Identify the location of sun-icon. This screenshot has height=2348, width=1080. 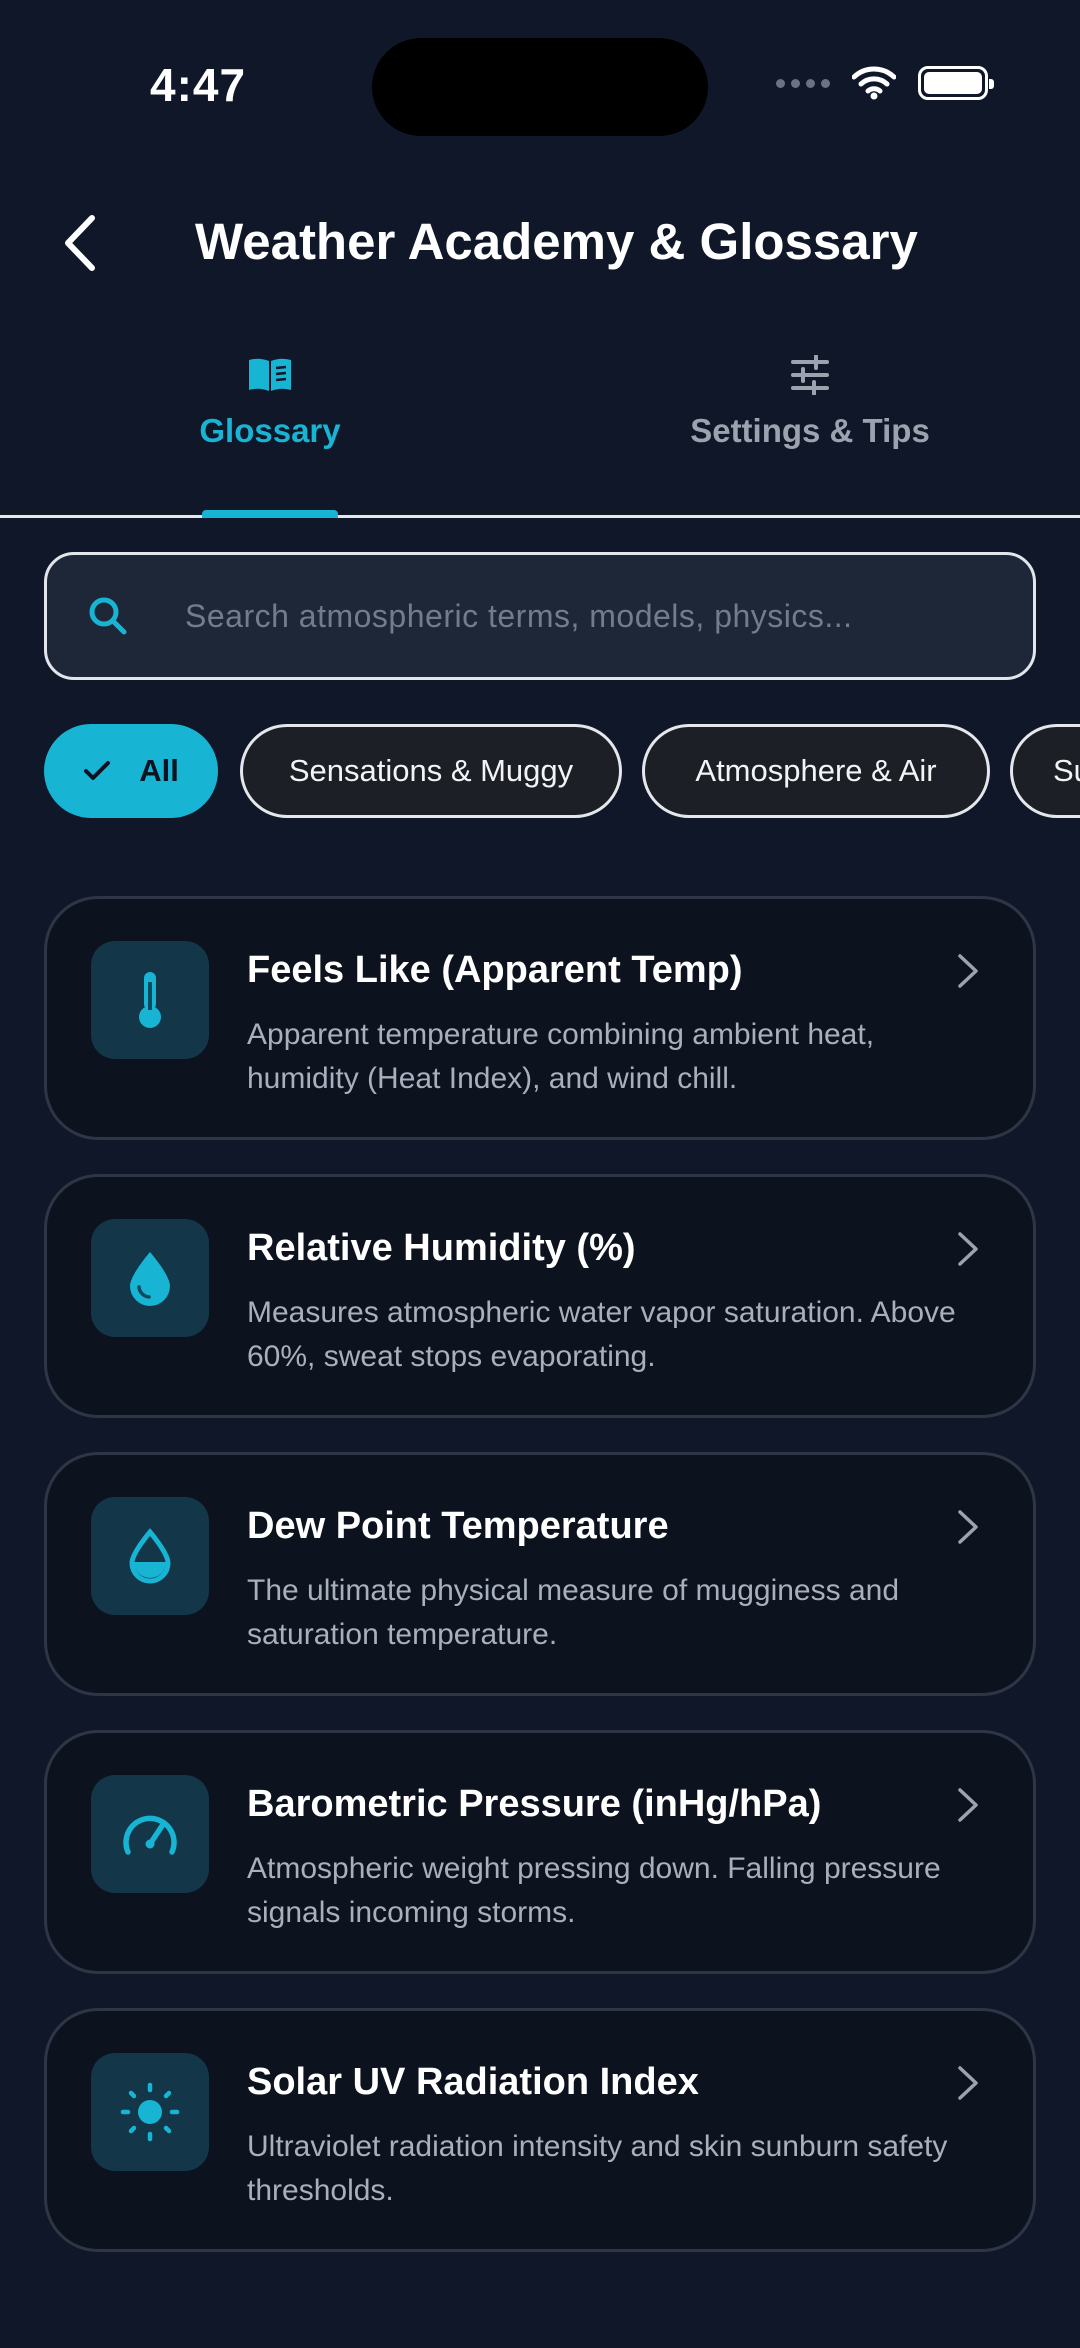
(150, 2112).